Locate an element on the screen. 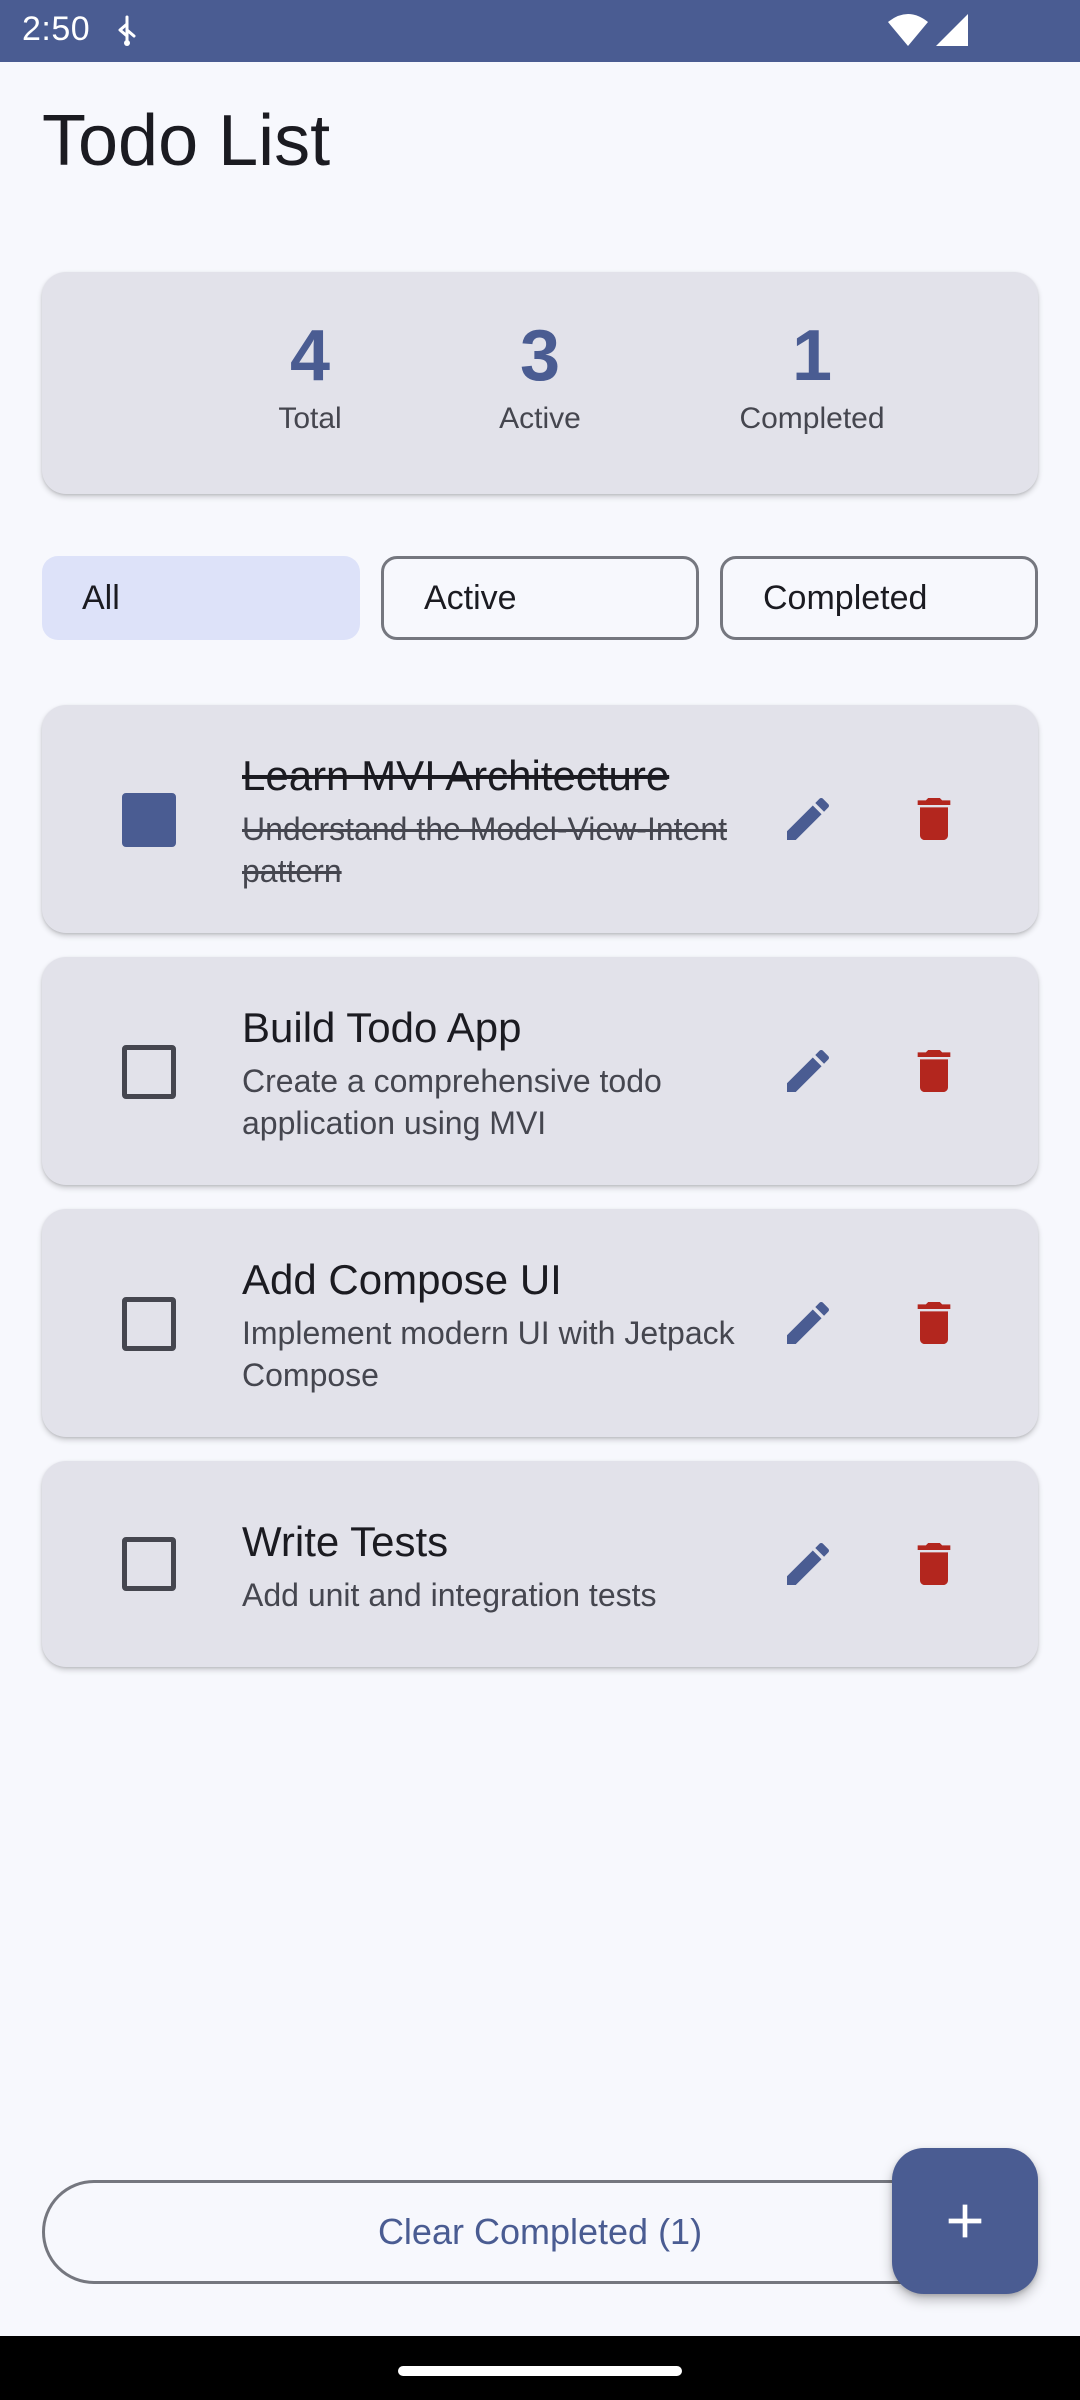  stat-total-label: Total is located at coordinates (310, 418).